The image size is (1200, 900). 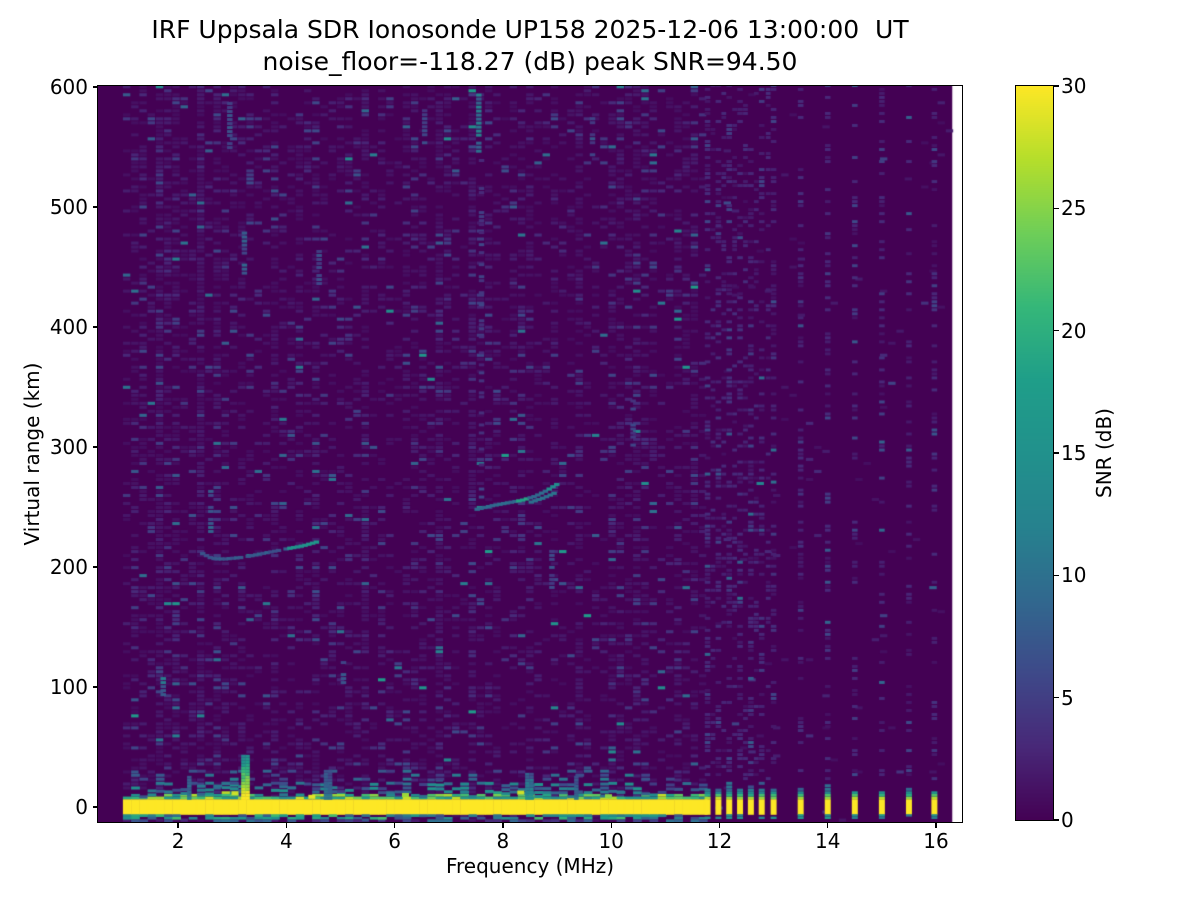 What do you see at coordinates (1034, 453) in the screenshot?
I see `colorbar-gradient` at bounding box center [1034, 453].